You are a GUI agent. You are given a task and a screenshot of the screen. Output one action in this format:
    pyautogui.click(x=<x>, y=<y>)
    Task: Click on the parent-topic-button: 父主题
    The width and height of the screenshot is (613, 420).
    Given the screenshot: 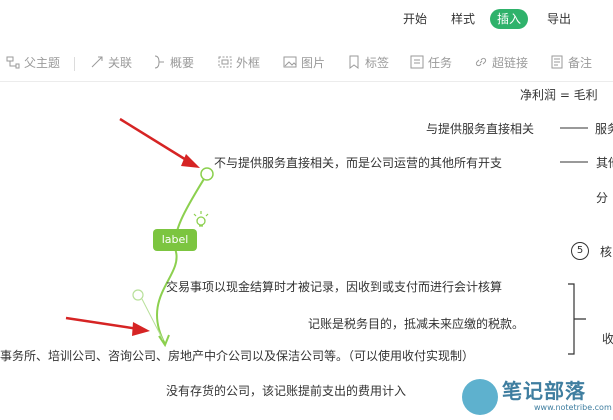 What is the action you would take?
    pyautogui.click(x=33, y=63)
    